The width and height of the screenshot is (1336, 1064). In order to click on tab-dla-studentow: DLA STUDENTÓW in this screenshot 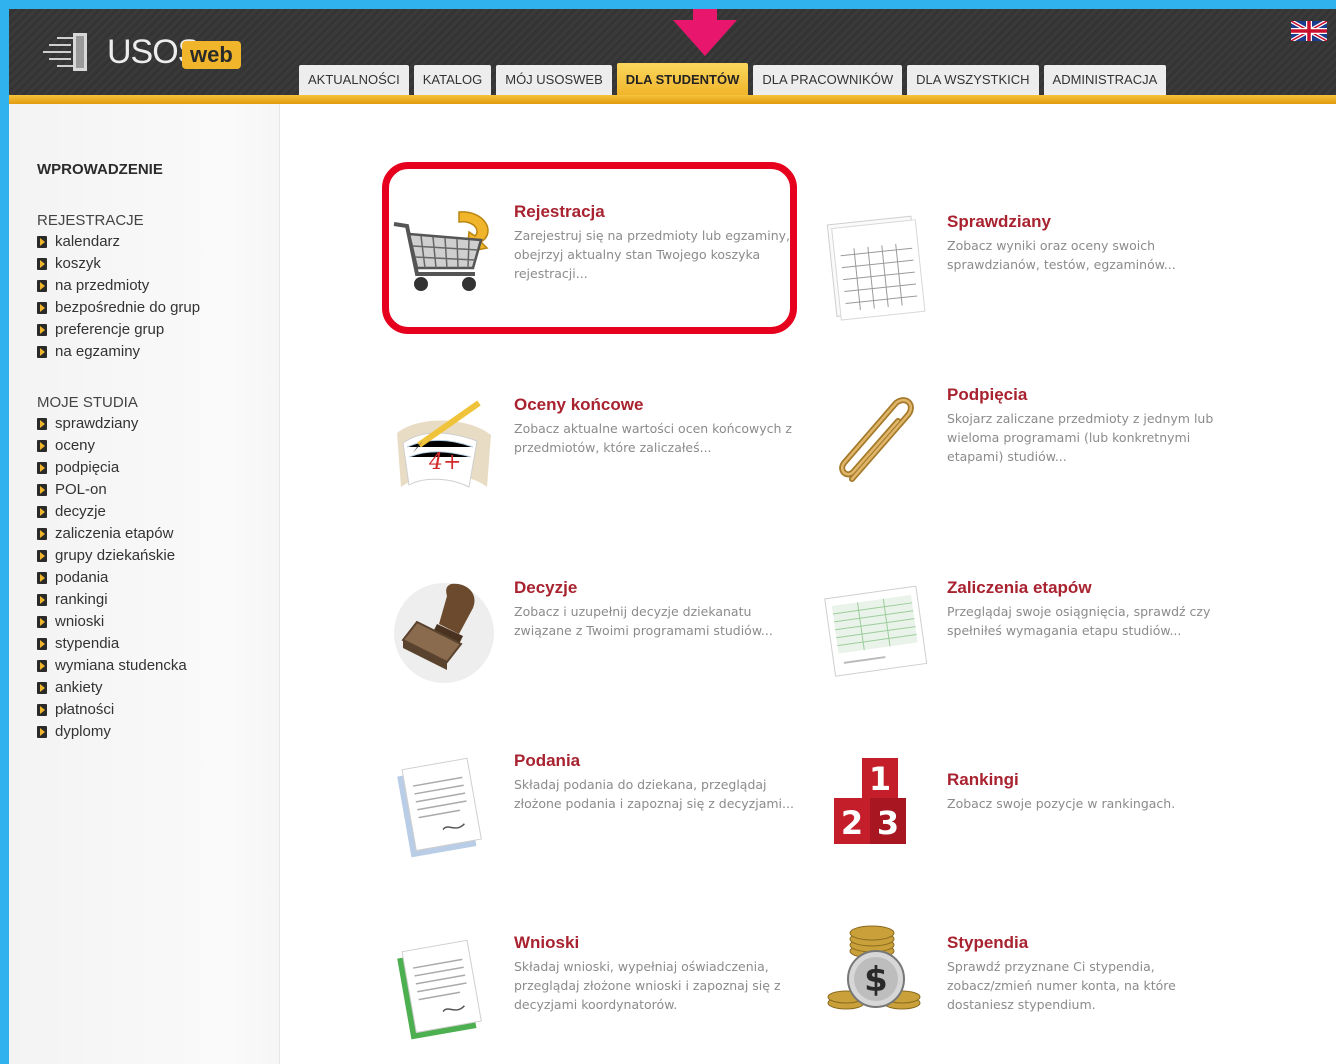, I will do `click(682, 79)`.